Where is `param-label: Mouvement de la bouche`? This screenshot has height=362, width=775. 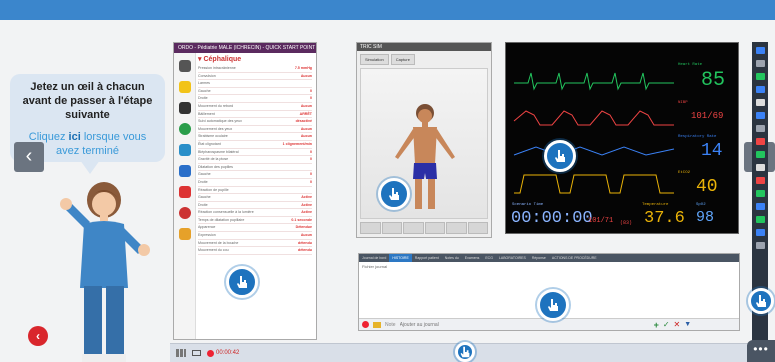
param-label: Mouvement de la bouche is located at coordinates (218, 242).